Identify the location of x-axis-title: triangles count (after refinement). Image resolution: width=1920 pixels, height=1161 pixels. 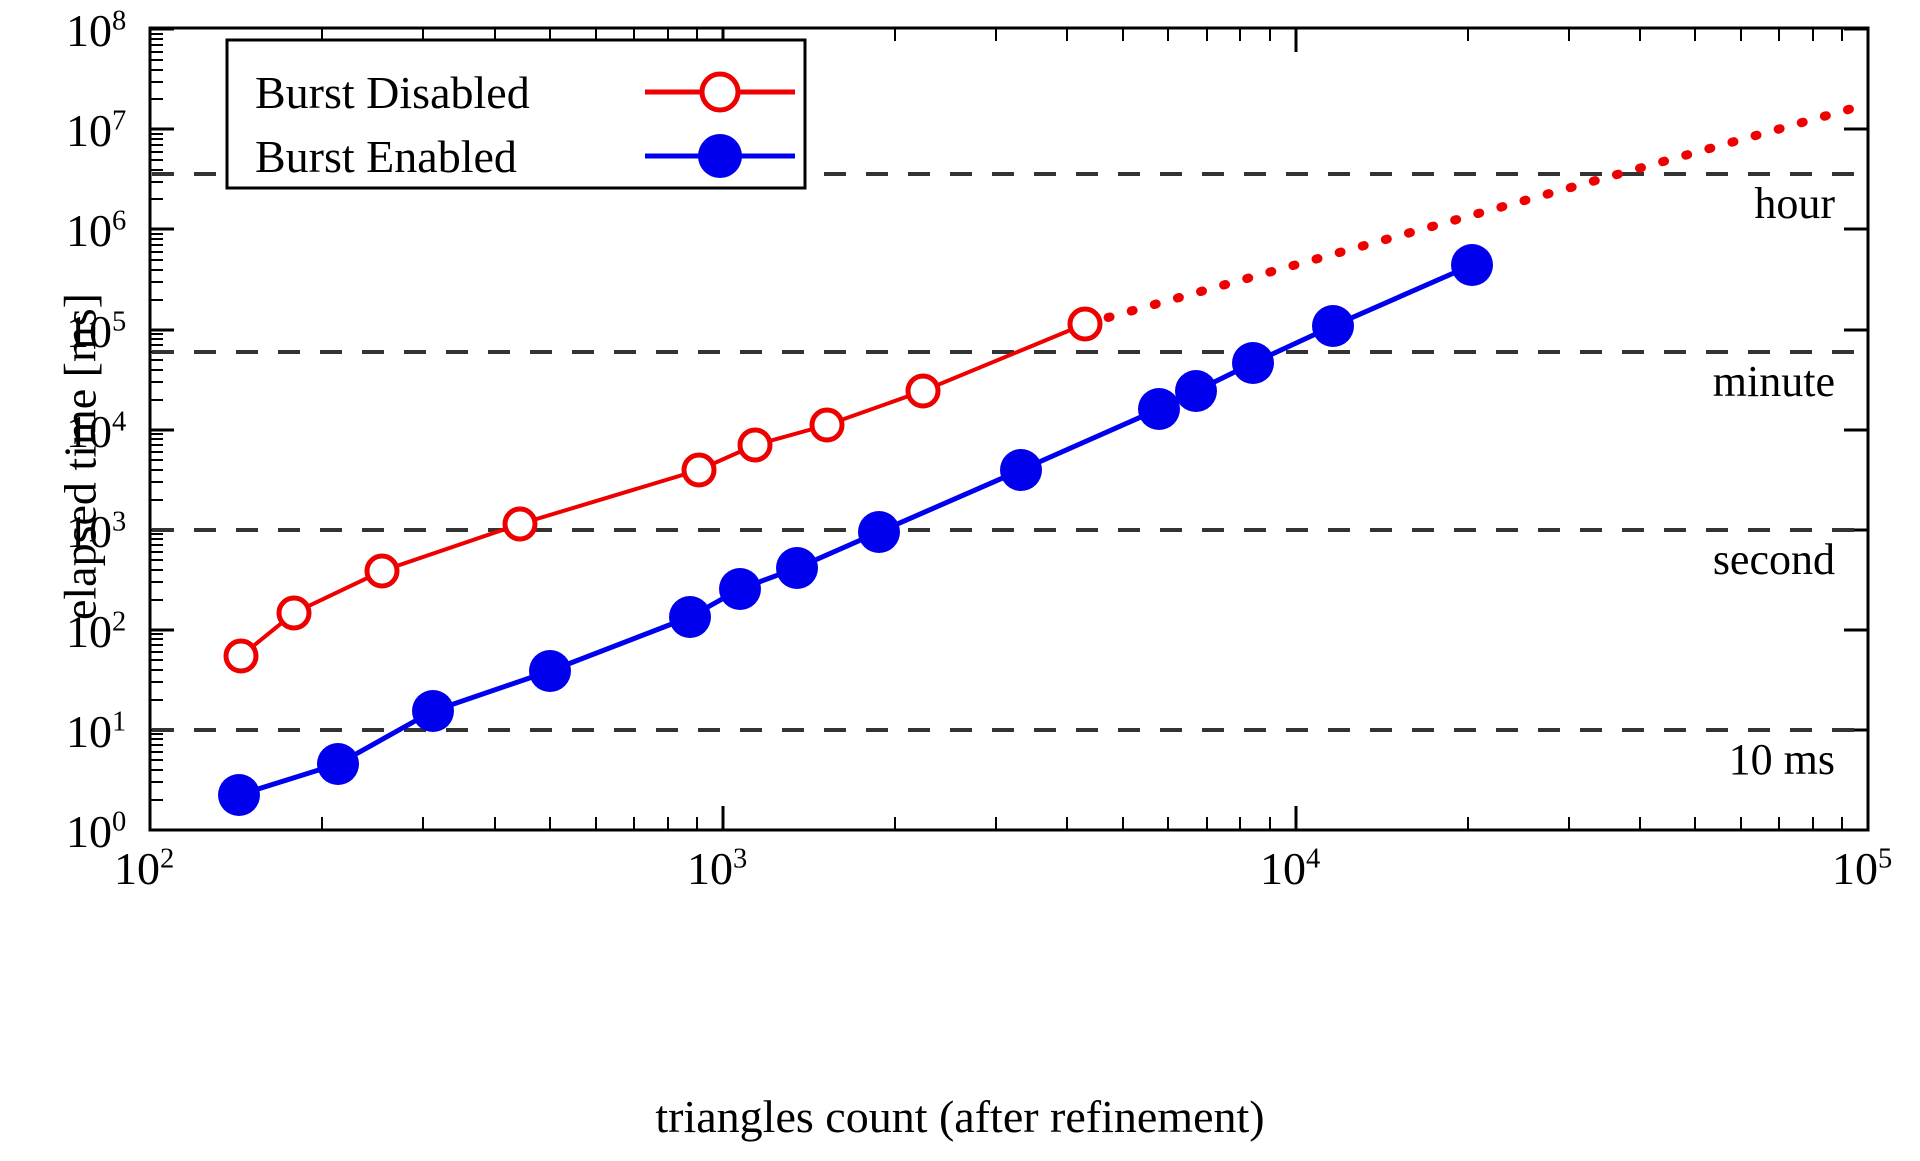
(960, 1116).